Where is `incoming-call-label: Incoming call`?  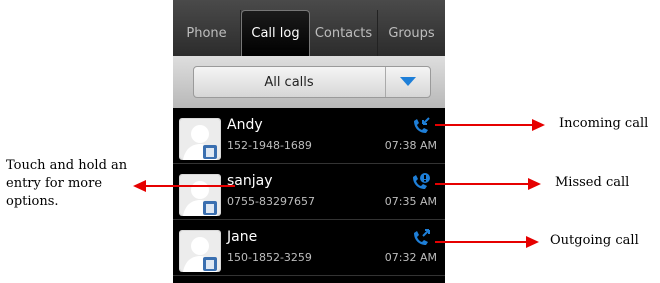 incoming-call-label: Incoming call is located at coordinates (604, 123).